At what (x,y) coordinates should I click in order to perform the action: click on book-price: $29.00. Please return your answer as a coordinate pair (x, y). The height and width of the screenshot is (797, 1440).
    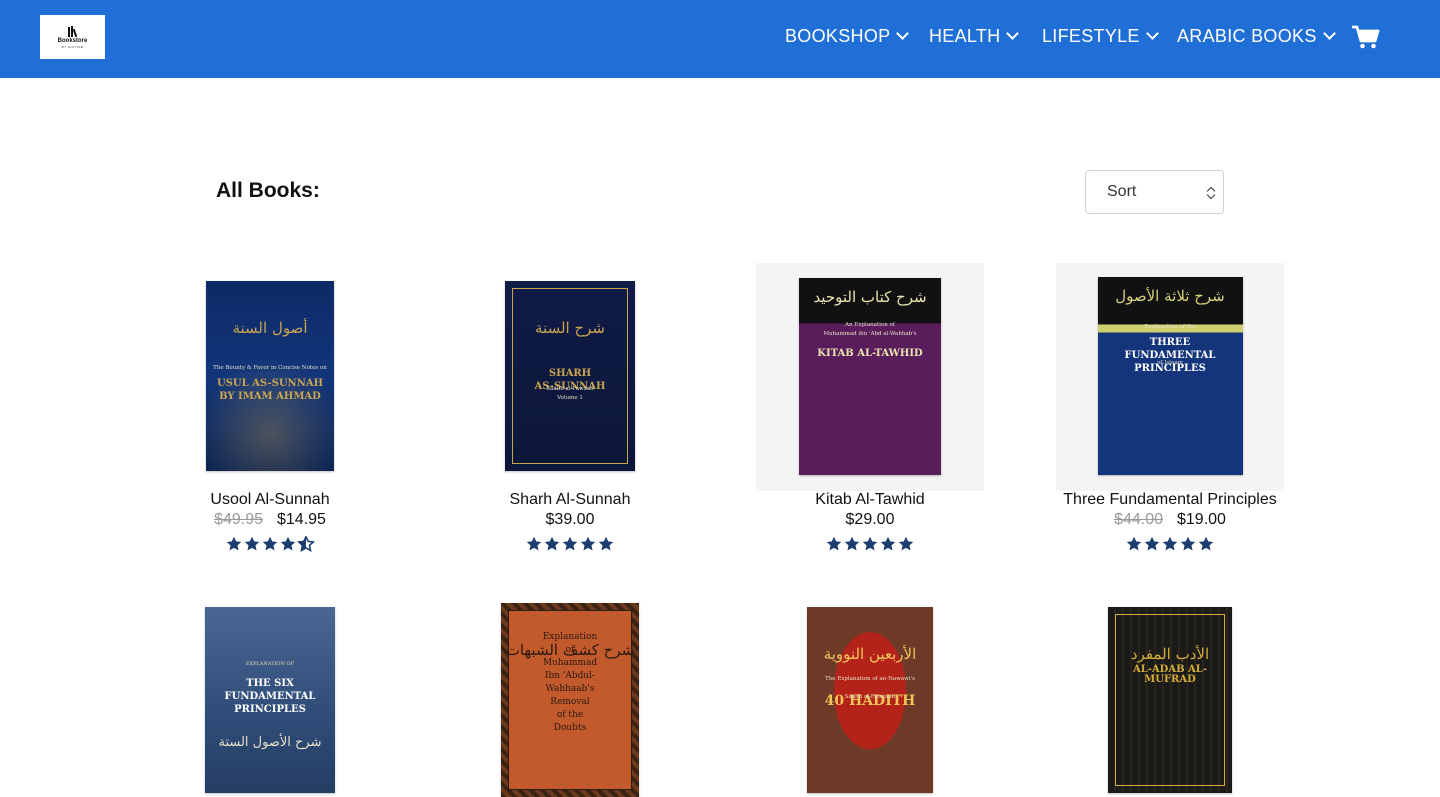
    Looking at the image, I should click on (870, 520).